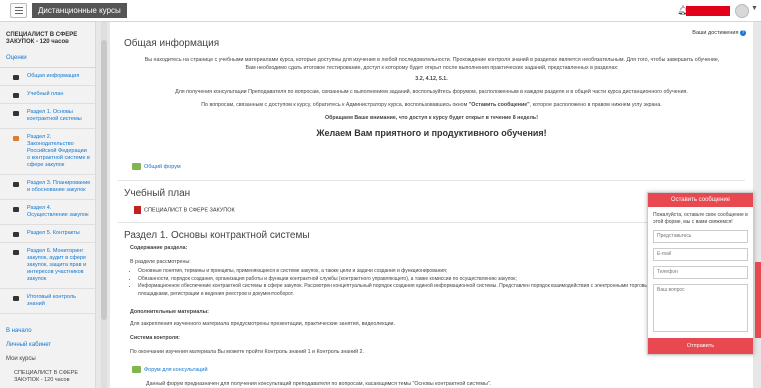  I want to click on send-button: Отправить, so click(700, 346).